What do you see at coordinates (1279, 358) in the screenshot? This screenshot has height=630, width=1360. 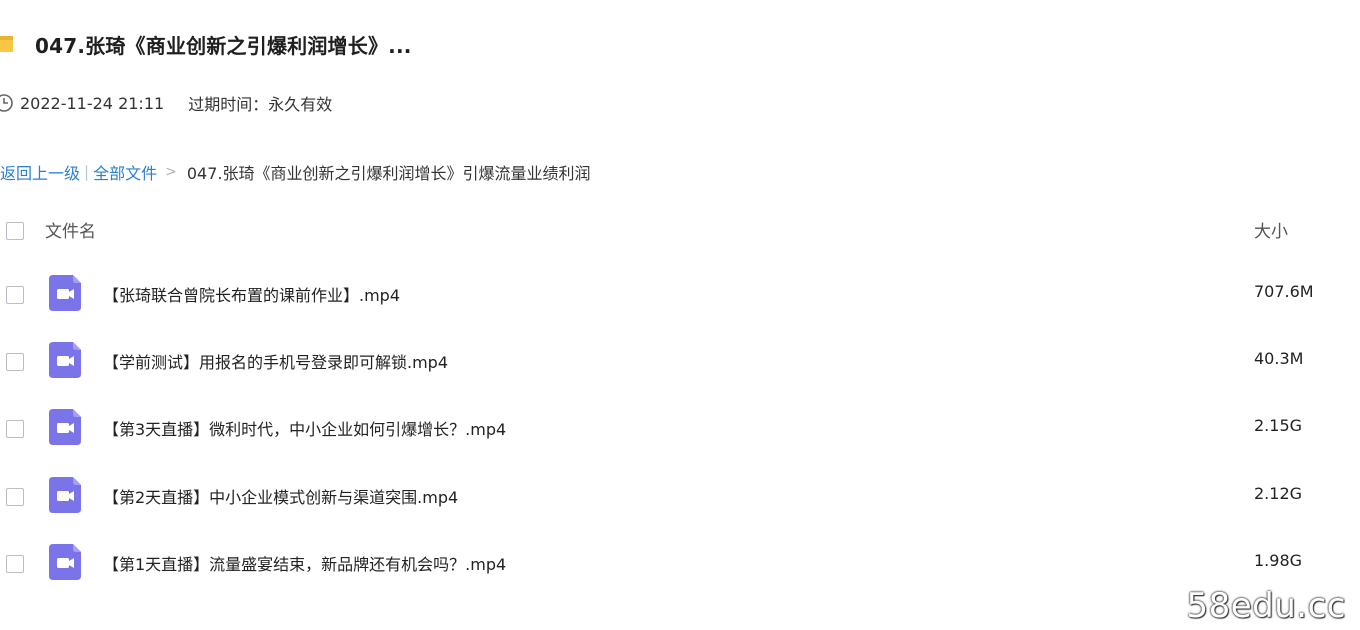 I see `file-size: 40.3M` at bounding box center [1279, 358].